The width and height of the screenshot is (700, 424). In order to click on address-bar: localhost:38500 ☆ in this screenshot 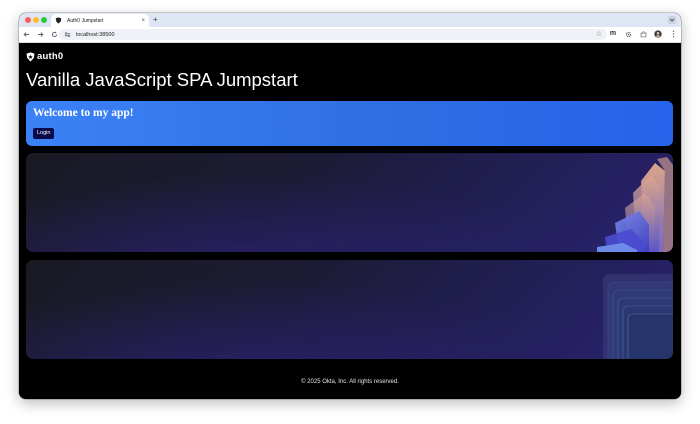, I will do `click(333, 34)`.